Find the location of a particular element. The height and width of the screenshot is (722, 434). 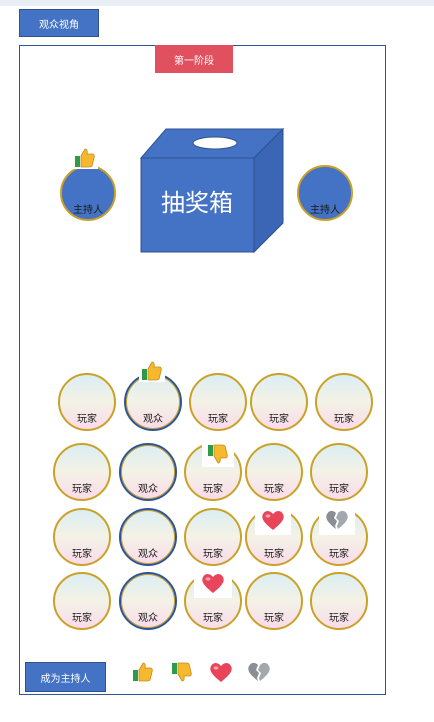

become-host-button: 成为主持人 is located at coordinates (65, 677).